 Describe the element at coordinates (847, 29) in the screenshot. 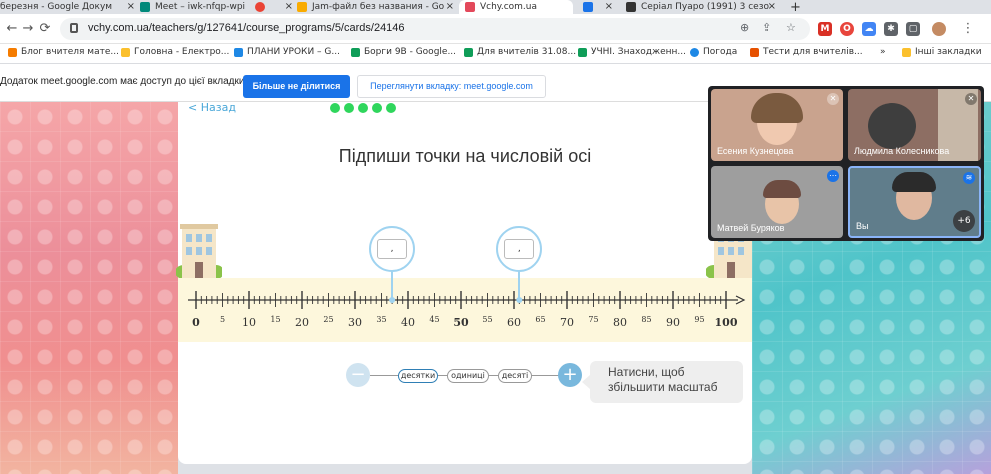

I see `opera-extension-icon: O` at that location.